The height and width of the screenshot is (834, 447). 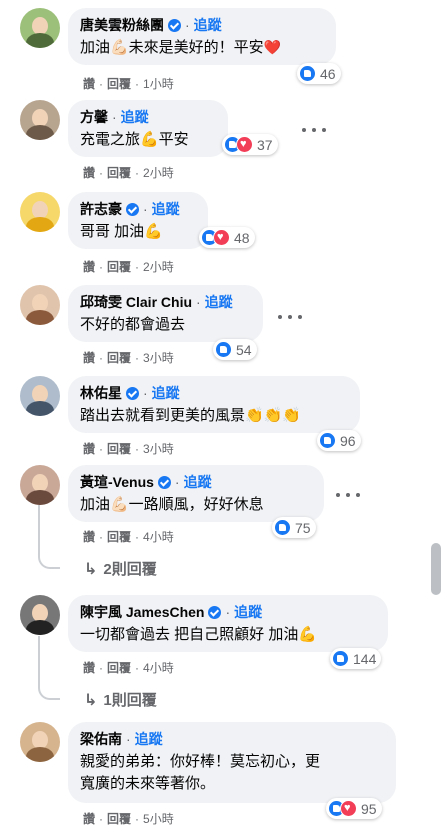 What do you see at coordinates (339, 440) in the screenshot?
I see `reaction-summary: 96` at bounding box center [339, 440].